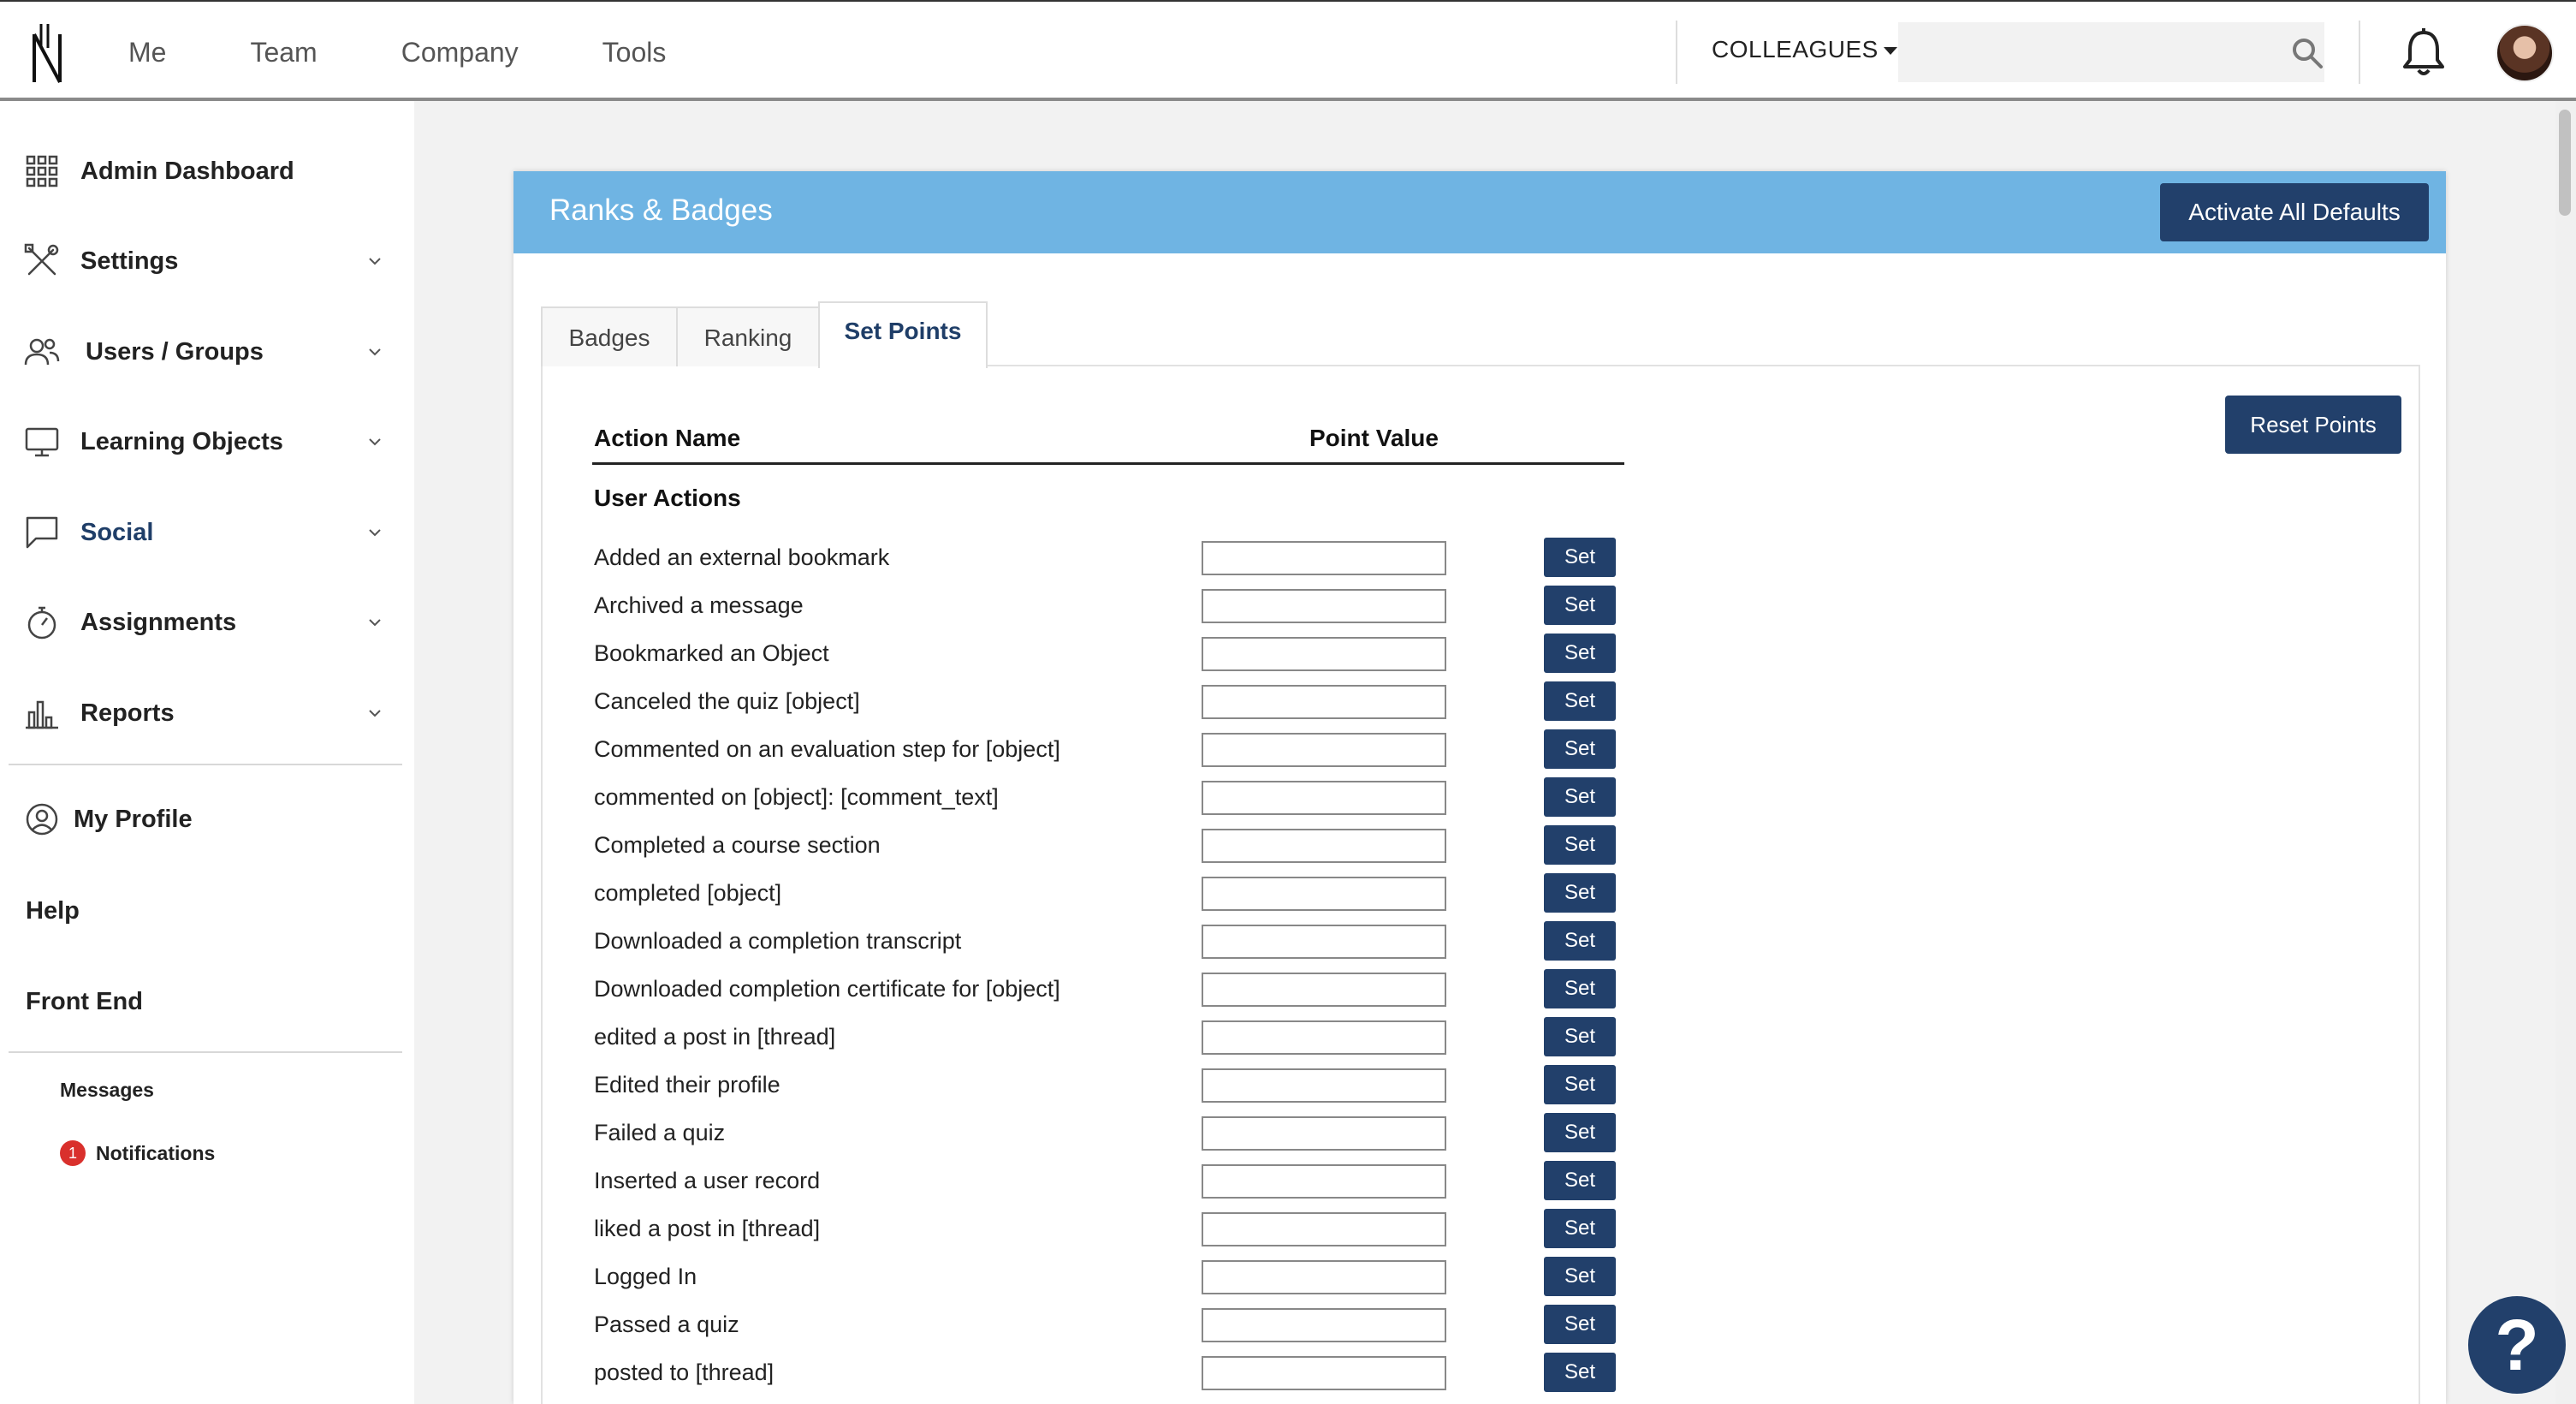 The width and height of the screenshot is (2576, 1404). What do you see at coordinates (667, 498) in the screenshot?
I see `section-title-user-actions: User Actions` at bounding box center [667, 498].